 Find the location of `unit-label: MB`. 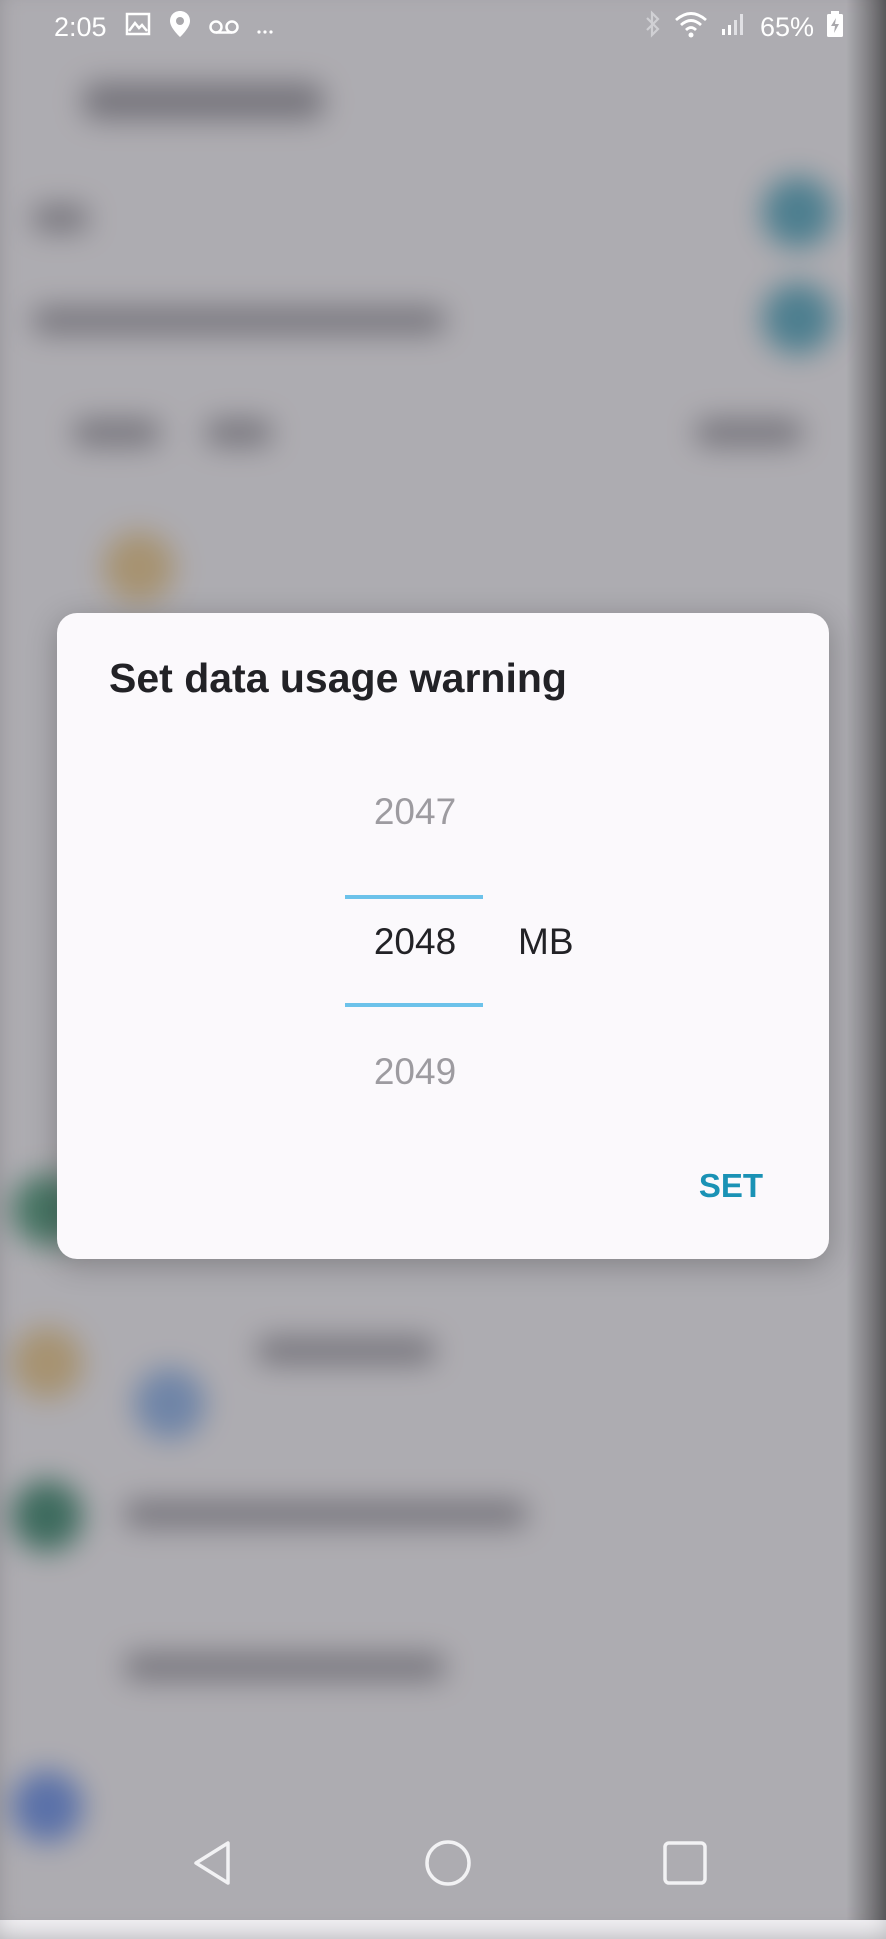

unit-label: MB is located at coordinates (546, 941).